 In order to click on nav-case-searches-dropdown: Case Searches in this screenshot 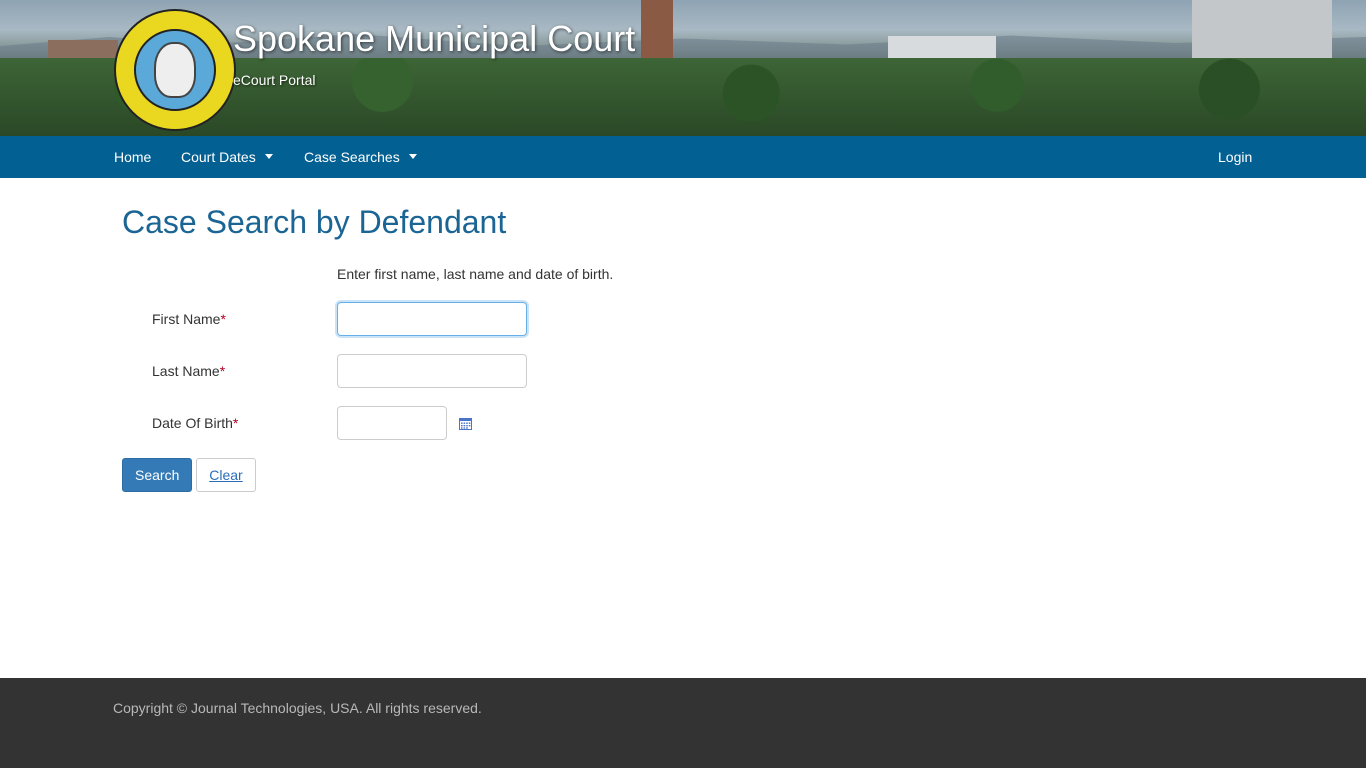, I will do `click(360, 157)`.